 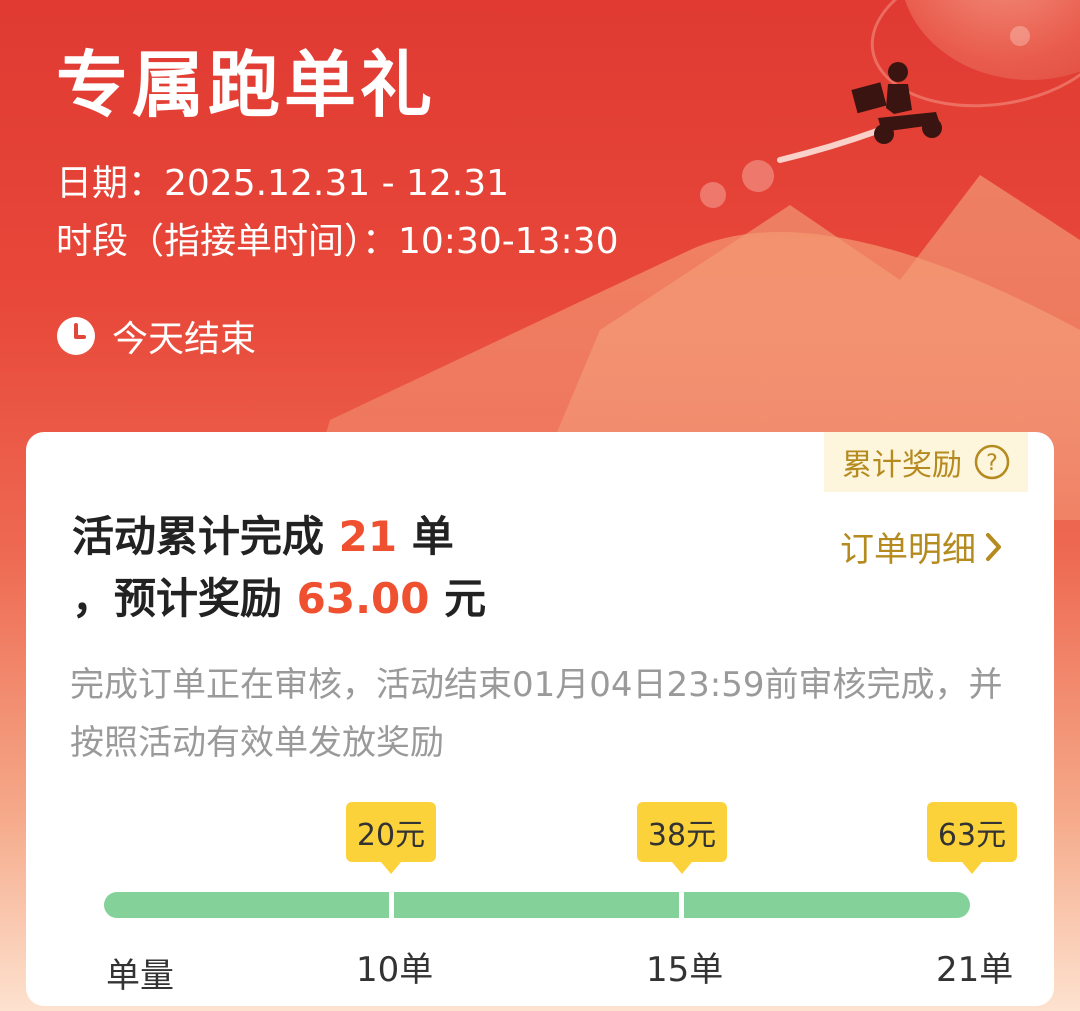 What do you see at coordinates (395, 970) in the screenshot?
I see `tier-threshold: 10单` at bounding box center [395, 970].